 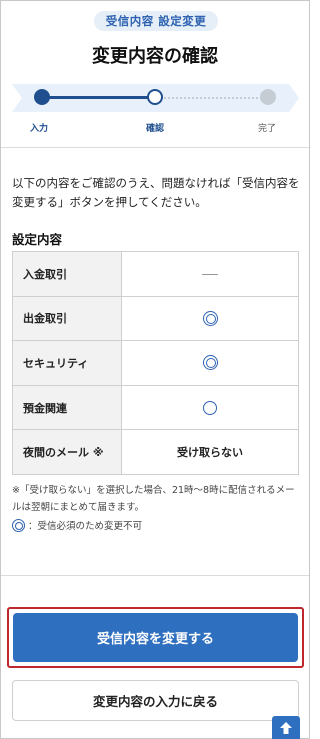 What do you see at coordinates (213, 98) in the screenshot?
I see `stepper-line-pending` at bounding box center [213, 98].